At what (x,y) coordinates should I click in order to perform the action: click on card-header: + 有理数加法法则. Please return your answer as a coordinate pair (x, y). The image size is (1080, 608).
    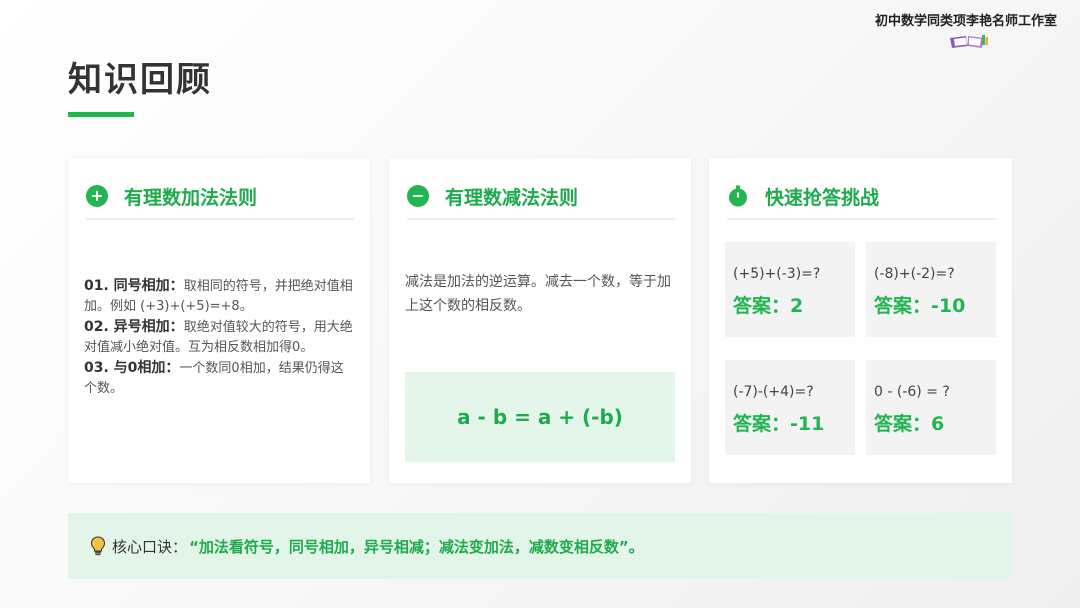
    Looking at the image, I should click on (220, 197).